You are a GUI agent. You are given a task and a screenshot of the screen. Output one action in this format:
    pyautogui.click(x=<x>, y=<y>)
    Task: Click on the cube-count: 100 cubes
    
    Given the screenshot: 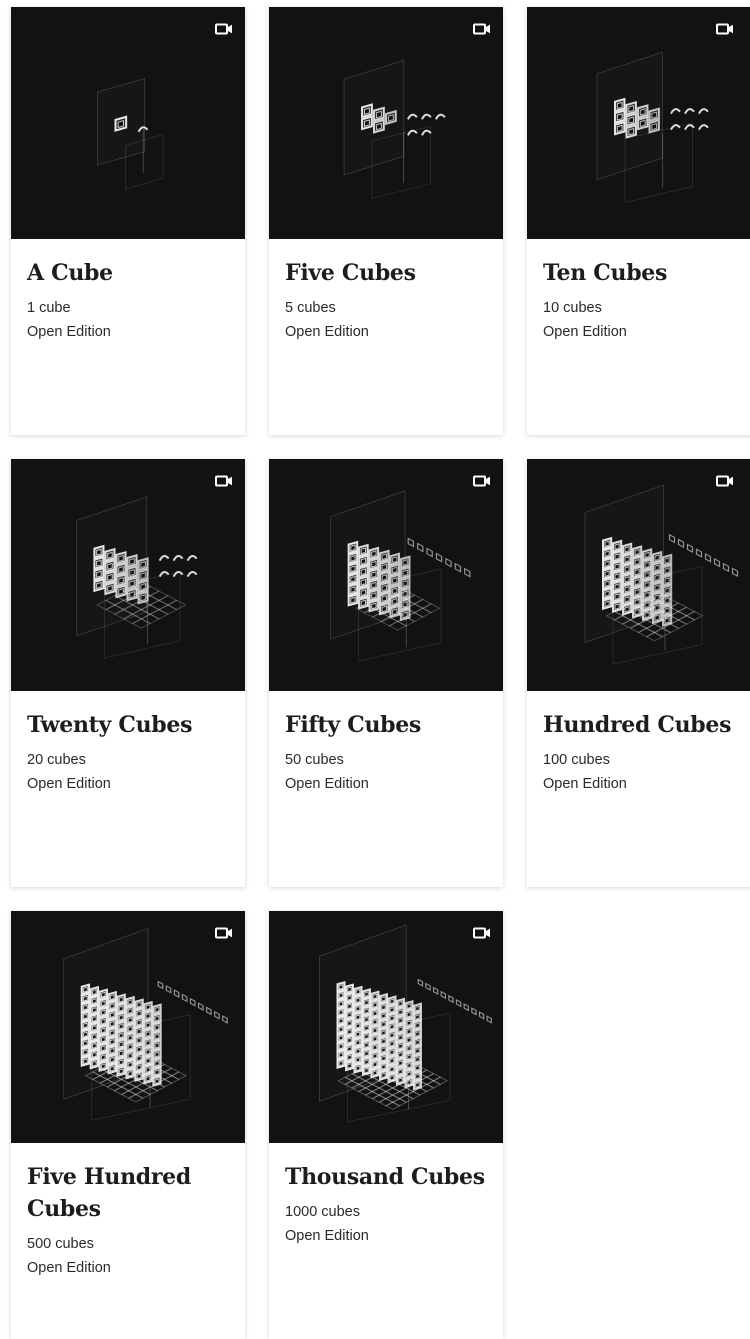 What is the action you would take?
    pyautogui.click(x=576, y=760)
    